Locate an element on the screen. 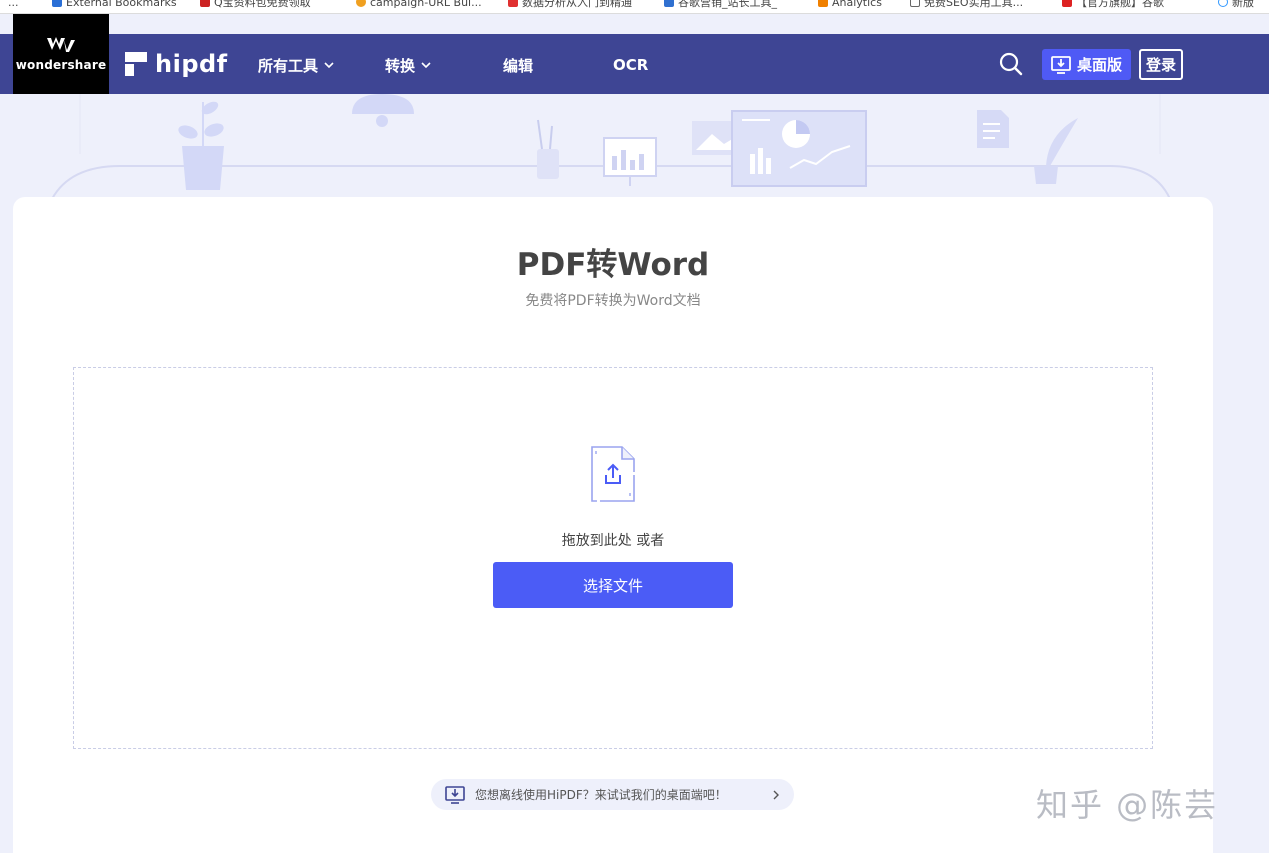 Image resolution: width=1269 pixels, height=853 pixels. desktop-version-label: 桌面版 is located at coordinates (1099, 65).